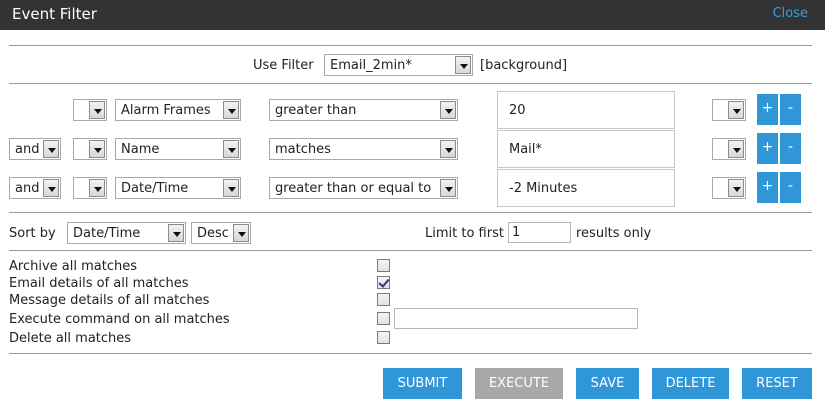 This screenshot has height=411, width=825. I want to click on value-input: Mail*, so click(586, 149).